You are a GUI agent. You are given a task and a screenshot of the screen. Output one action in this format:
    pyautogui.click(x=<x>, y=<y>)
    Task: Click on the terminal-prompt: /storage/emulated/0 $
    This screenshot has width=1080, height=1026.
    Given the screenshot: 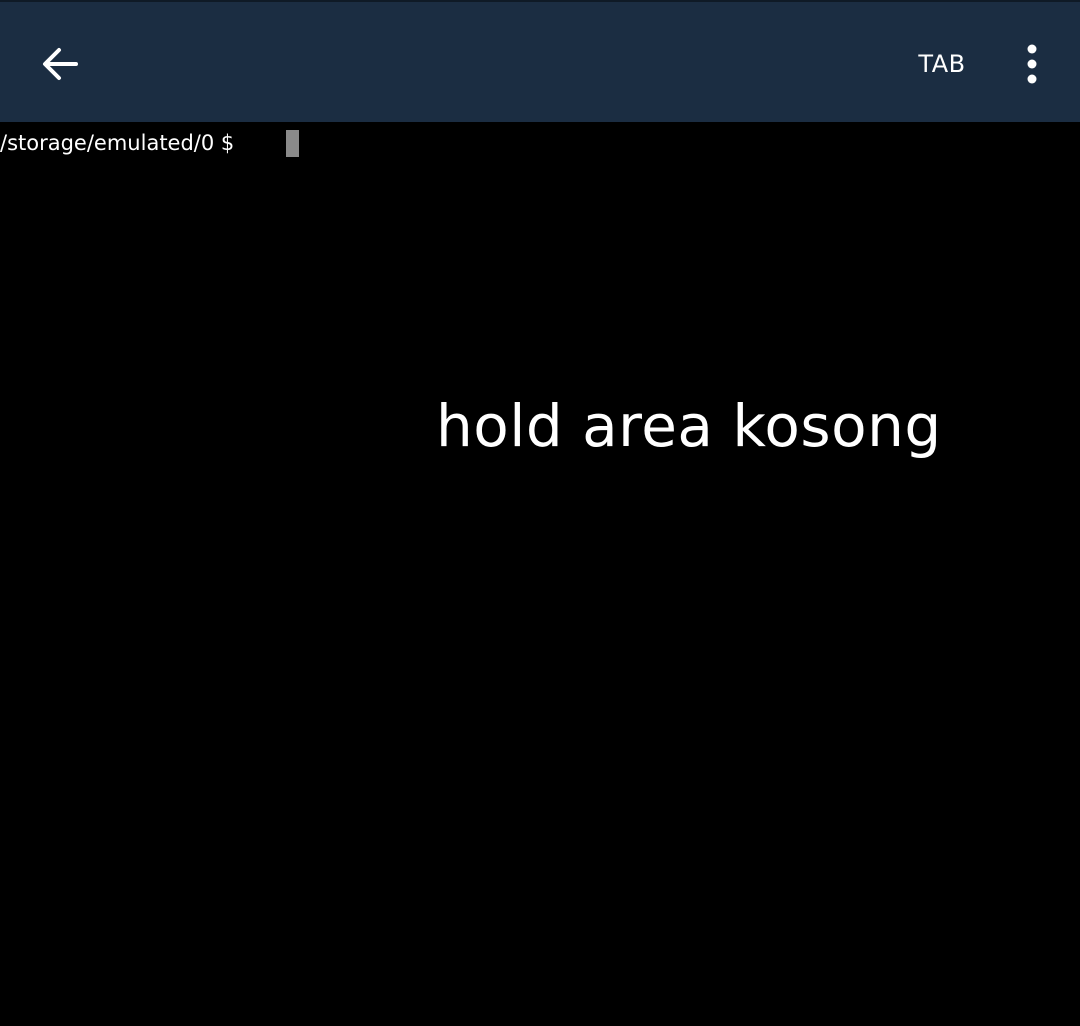 What is the action you would take?
    pyautogui.click(x=117, y=143)
    